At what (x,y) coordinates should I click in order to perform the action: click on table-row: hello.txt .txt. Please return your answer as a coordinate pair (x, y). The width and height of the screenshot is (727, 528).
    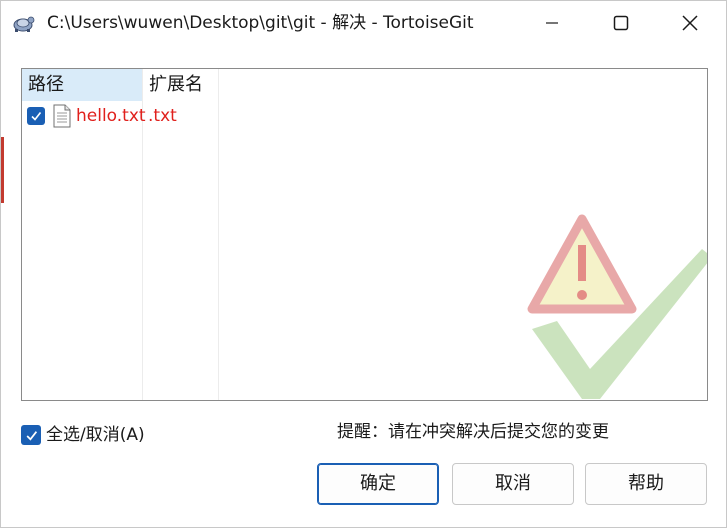
    Looking at the image, I should click on (122, 116).